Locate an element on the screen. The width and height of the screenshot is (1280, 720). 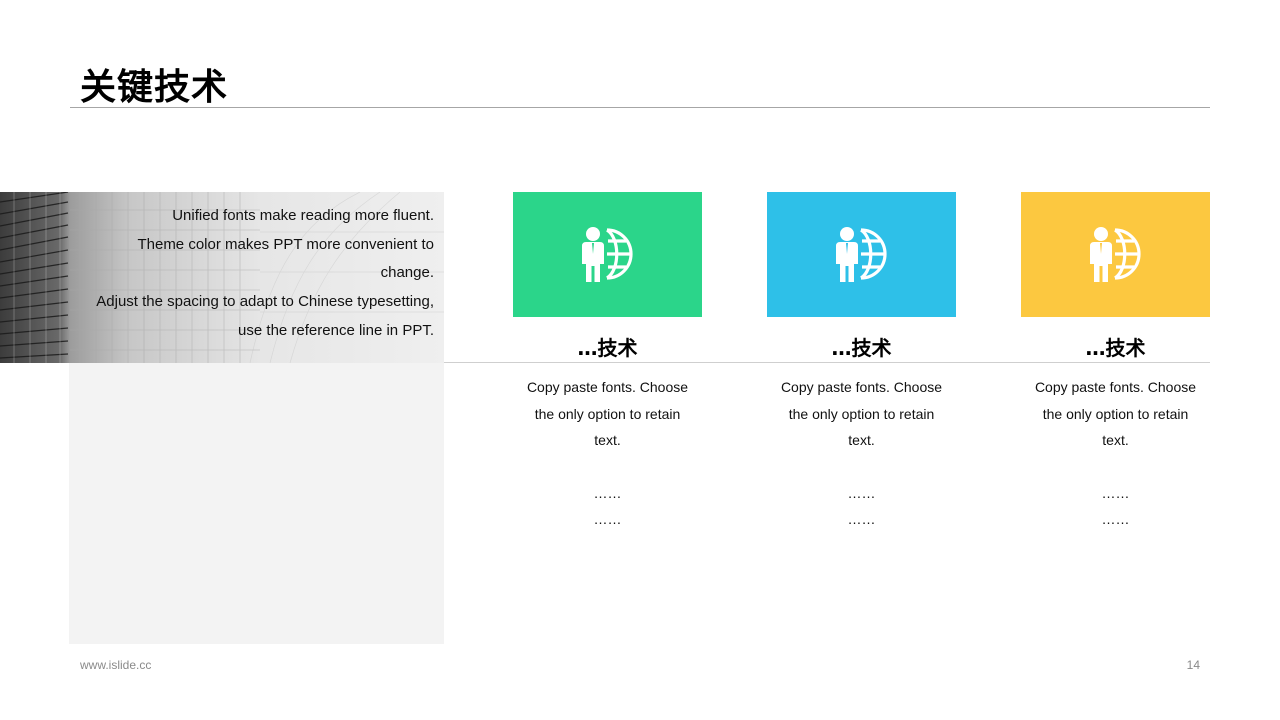
footer-url: www.islide.cc is located at coordinates (116, 665).